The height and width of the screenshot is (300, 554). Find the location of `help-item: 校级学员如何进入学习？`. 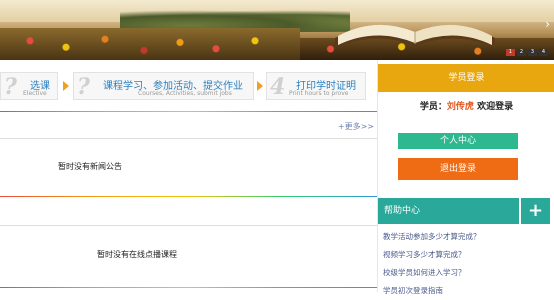

help-item: 校级学员如何进入学习？ is located at coordinates (468, 273).